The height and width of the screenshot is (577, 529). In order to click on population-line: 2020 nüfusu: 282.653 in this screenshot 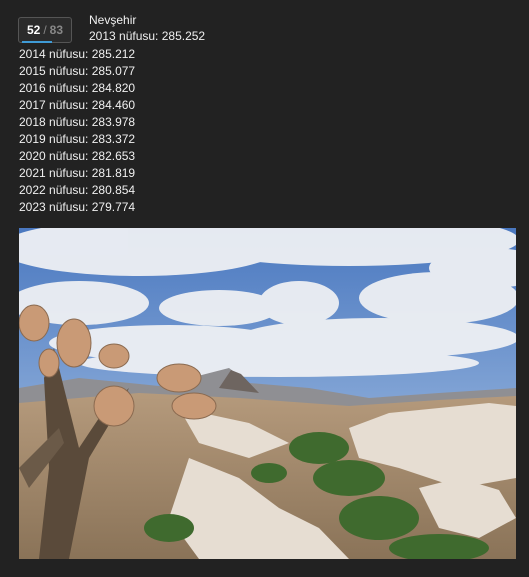, I will do `click(77, 156)`.